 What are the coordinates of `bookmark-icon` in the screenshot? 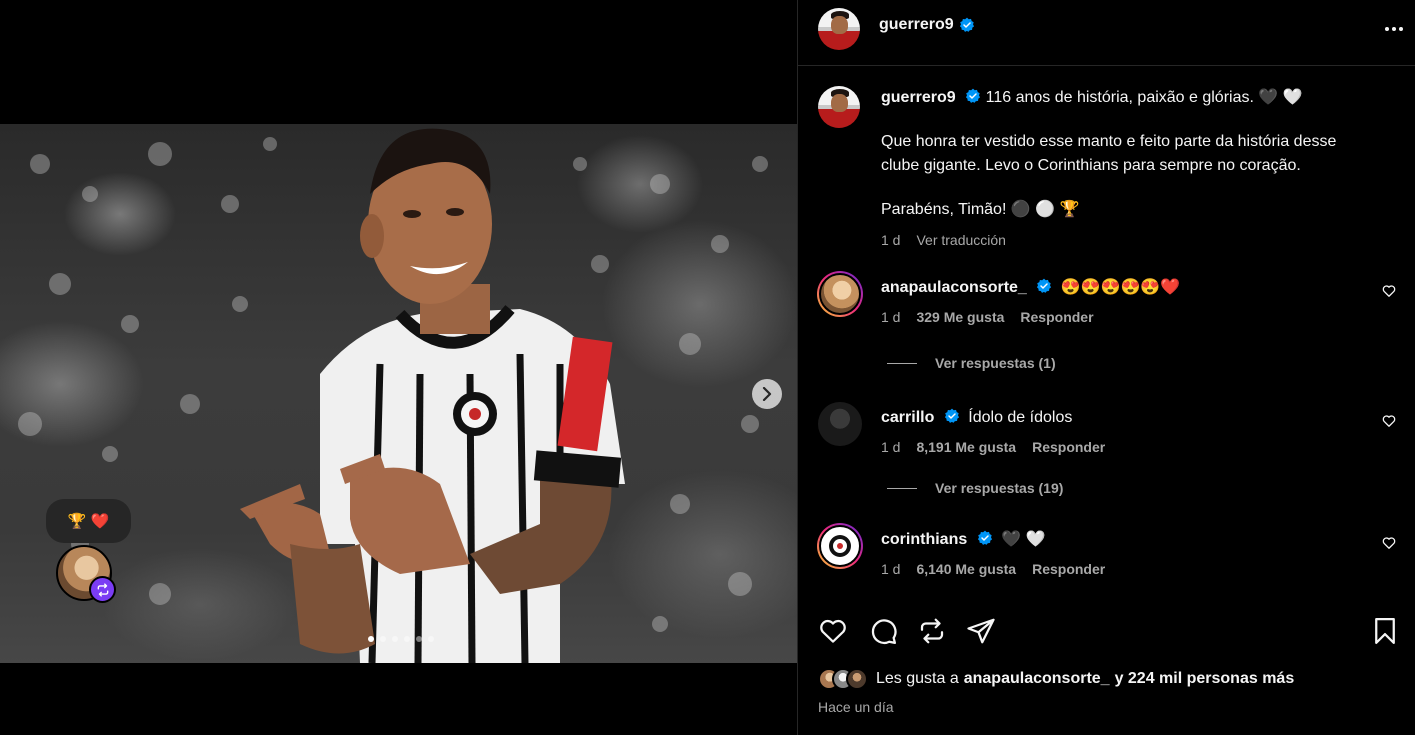 It's located at (1385, 631).